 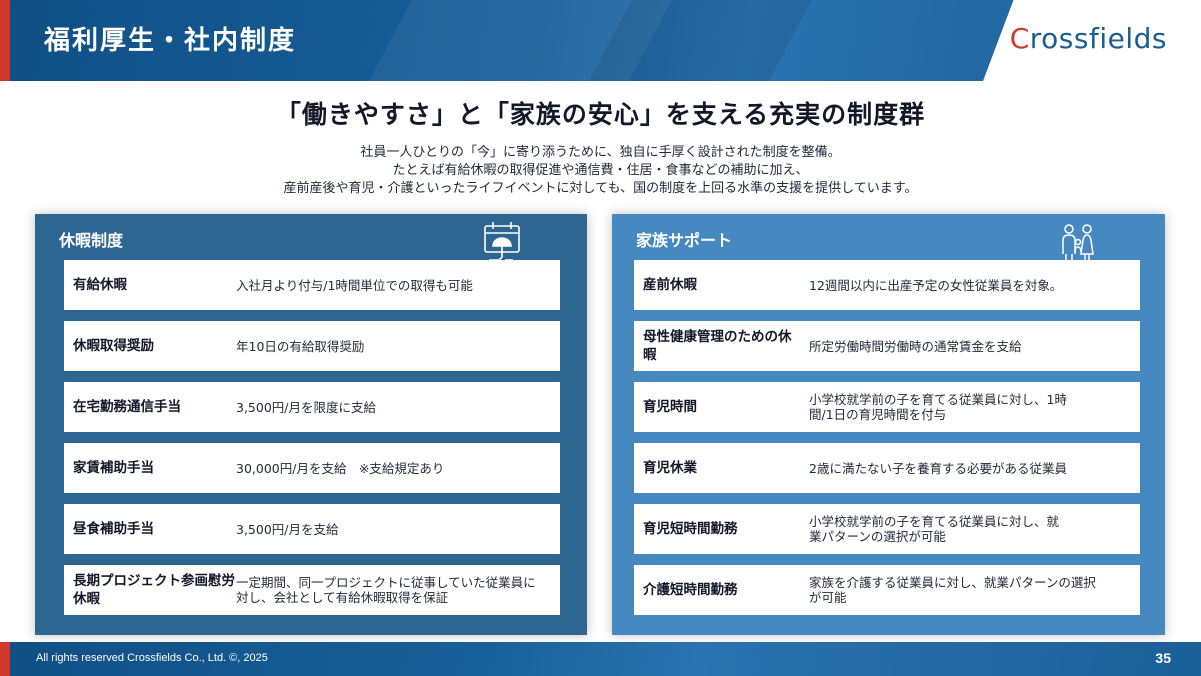 What do you see at coordinates (113, 346) in the screenshot?
I see `item-name: 休暇取得奨励` at bounding box center [113, 346].